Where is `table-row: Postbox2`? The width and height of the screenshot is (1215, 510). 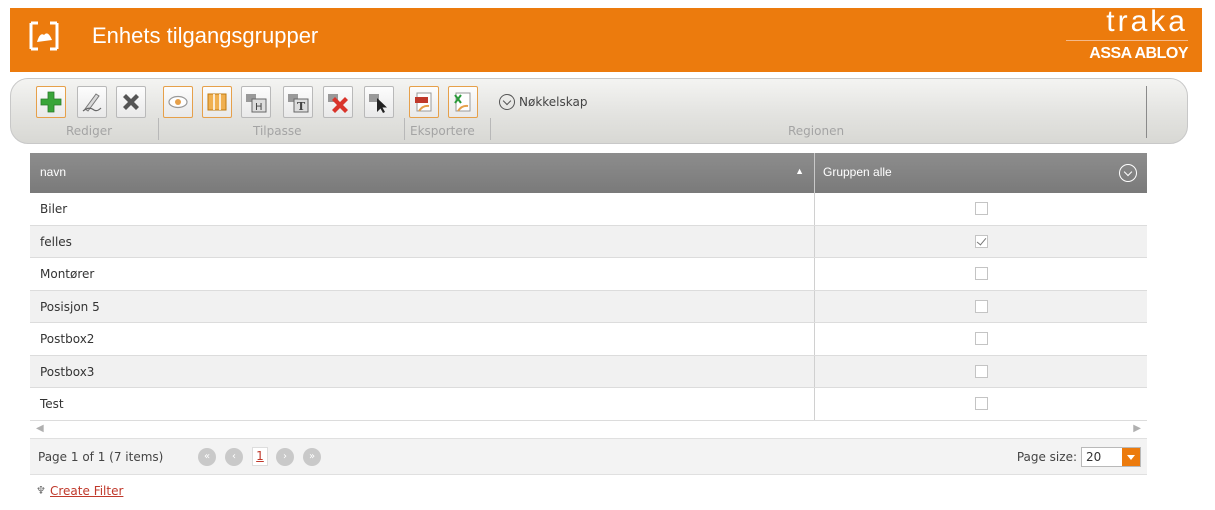 table-row: Postbox2 is located at coordinates (588, 339).